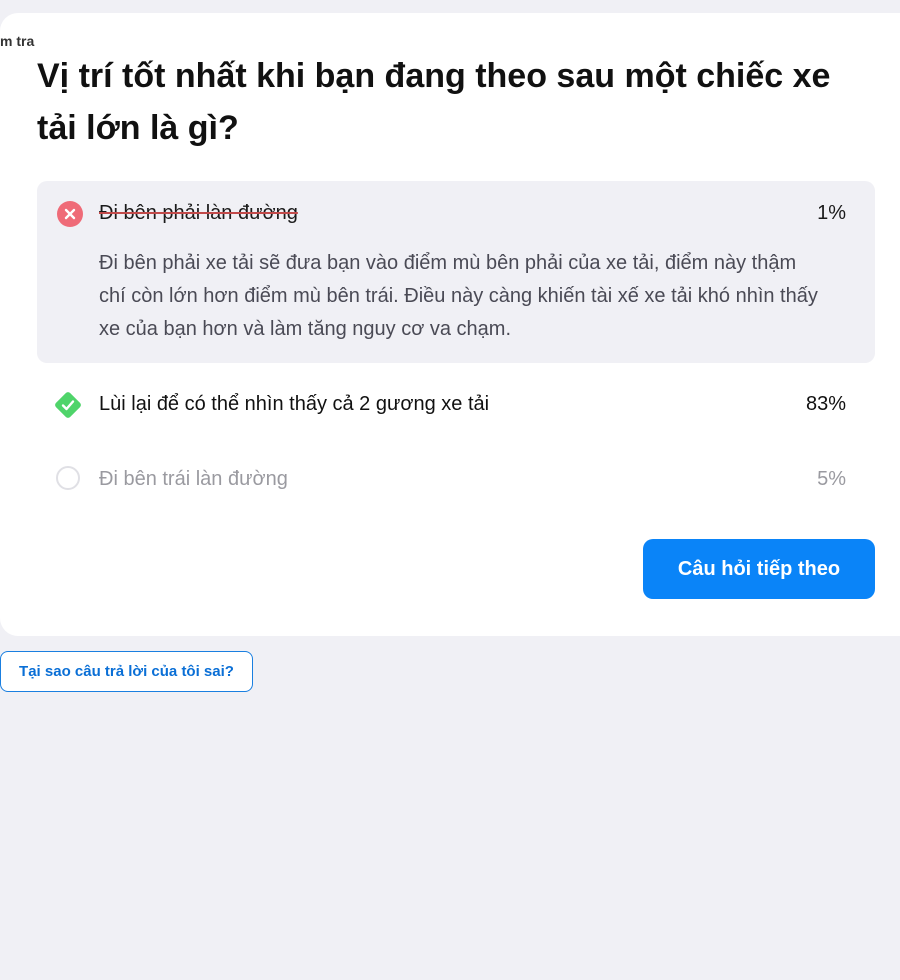  What do you see at coordinates (831, 213) in the screenshot?
I see `answer-percent: 1%` at bounding box center [831, 213].